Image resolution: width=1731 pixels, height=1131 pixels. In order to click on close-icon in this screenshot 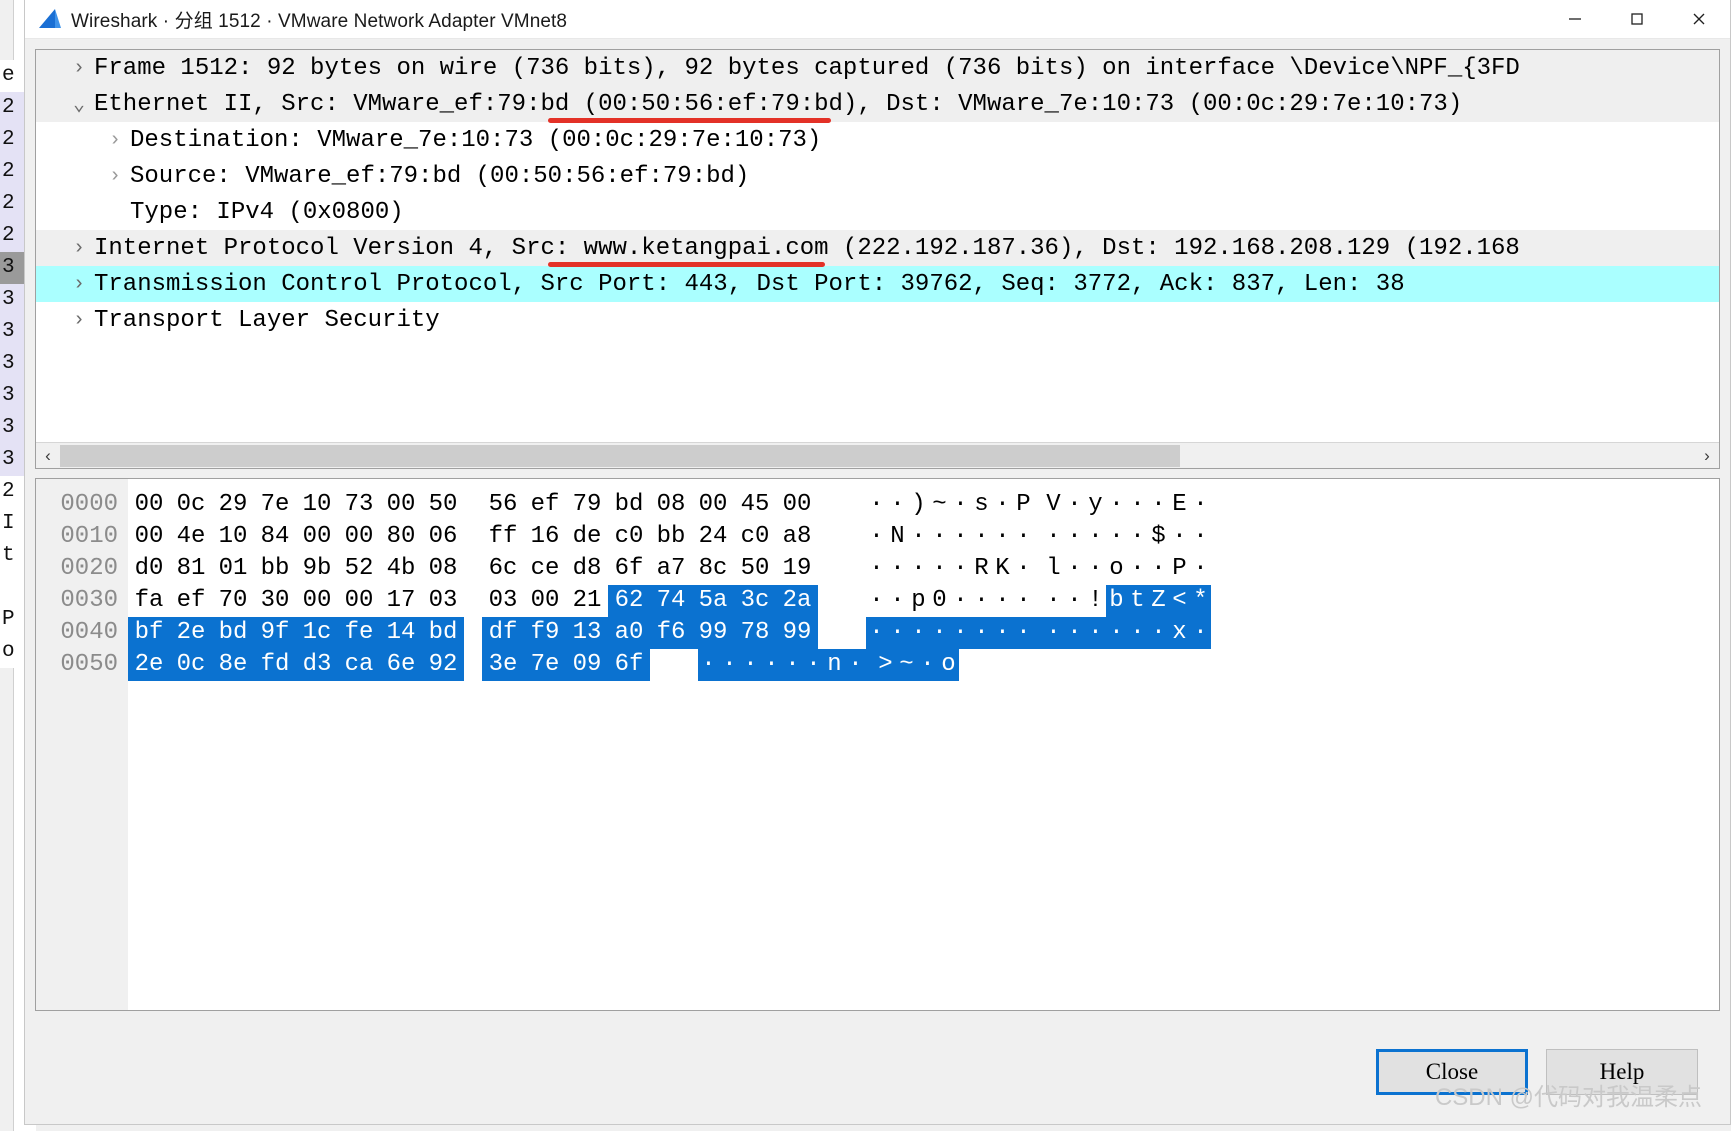, I will do `click(1699, 19)`.